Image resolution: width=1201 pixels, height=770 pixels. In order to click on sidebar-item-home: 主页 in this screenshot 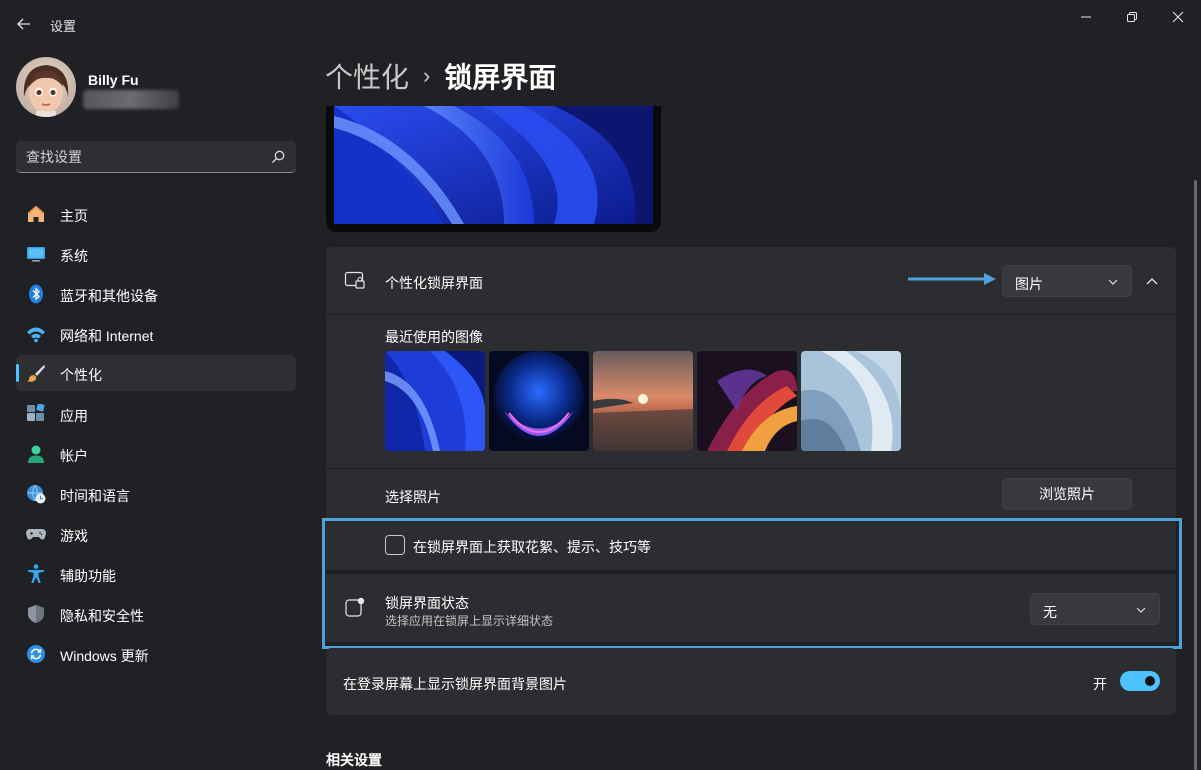, I will do `click(156, 214)`.